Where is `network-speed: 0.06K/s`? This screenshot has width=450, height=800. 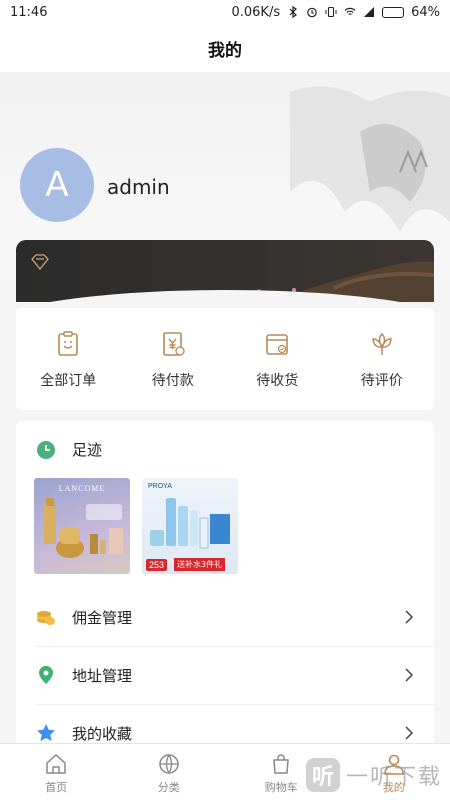
network-speed: 0.06K/s is located at coordinates (256, 12).